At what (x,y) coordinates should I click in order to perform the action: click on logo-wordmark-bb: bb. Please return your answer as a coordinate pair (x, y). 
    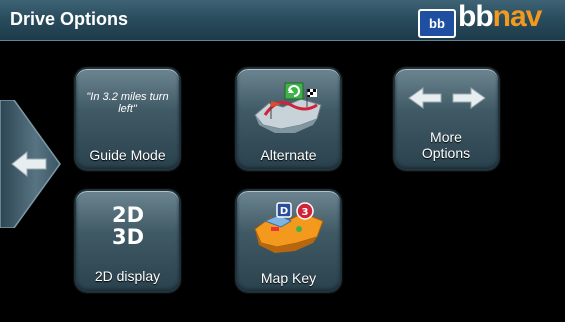
    Looking at the image, I should click on (476, 16).